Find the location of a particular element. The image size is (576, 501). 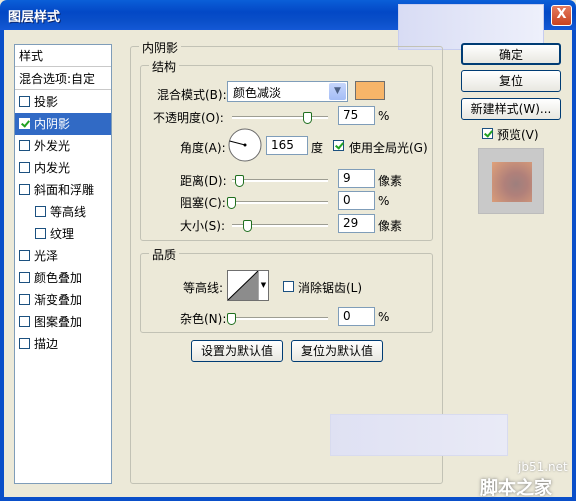

size-label: 大小(S): is located at coordinates (203, 226).